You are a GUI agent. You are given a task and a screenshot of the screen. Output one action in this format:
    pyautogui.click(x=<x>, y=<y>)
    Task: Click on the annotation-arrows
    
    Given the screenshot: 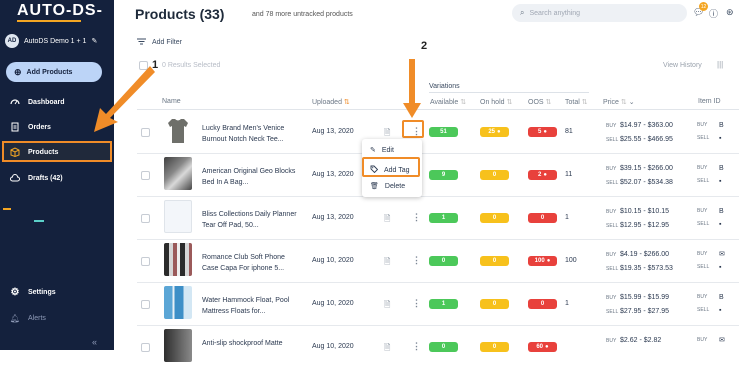 What is the action you would take?
    pyautogui.click(x=257, y=95)
    